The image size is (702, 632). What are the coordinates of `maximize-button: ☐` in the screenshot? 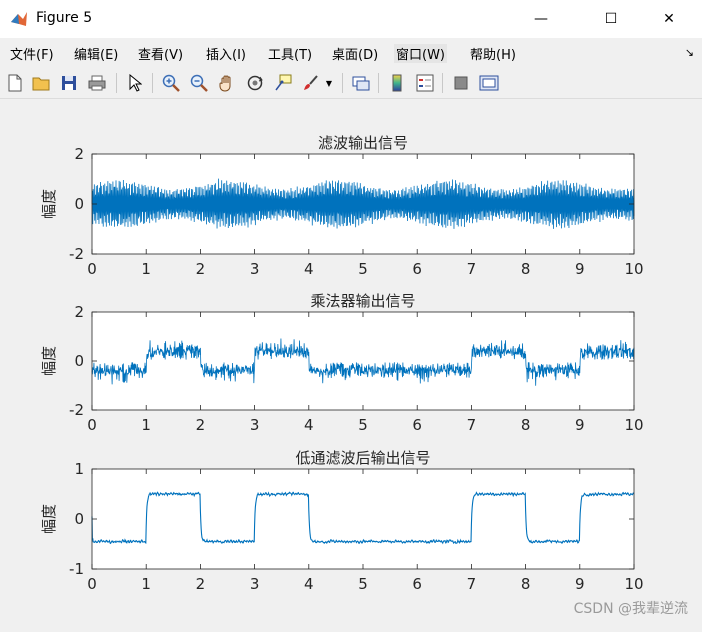 It's located at (611, 19).